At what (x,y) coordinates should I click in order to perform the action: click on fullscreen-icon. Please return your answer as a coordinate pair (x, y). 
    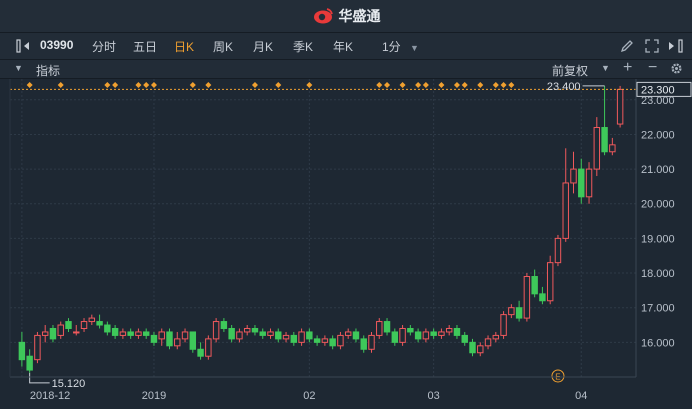
    Looking at the image, I should click on (652, 46).